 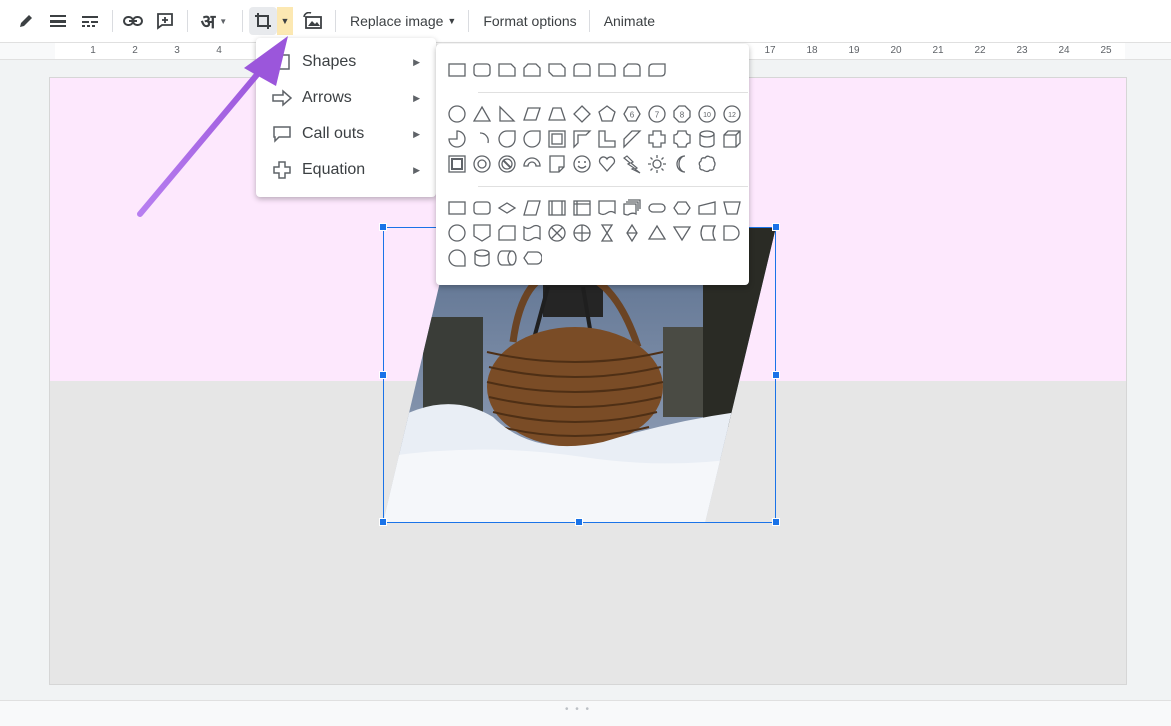 What do you see at coordinates (631, 138) in the screenshot?
I see `diagonal-stripe-icon` at bounding box center [631, 138].